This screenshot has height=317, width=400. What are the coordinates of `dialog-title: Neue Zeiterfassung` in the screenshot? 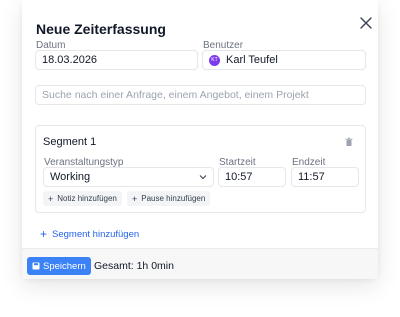 It's located at (101, 29).